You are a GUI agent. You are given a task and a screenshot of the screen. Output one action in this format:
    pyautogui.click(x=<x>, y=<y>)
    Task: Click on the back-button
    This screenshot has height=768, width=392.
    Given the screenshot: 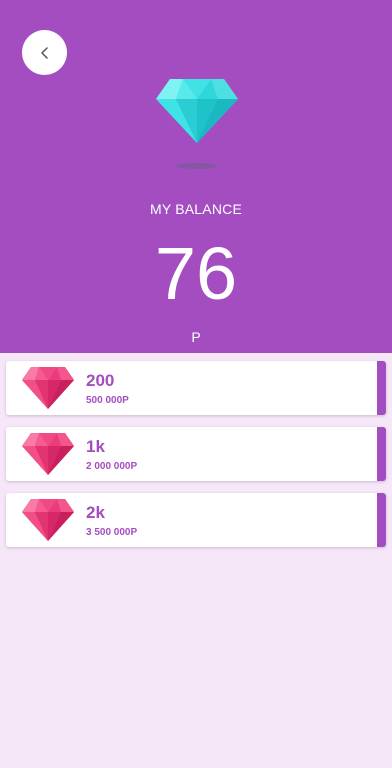 What is the action you would take?
    pyautogui.click(x=44, y=52)
    